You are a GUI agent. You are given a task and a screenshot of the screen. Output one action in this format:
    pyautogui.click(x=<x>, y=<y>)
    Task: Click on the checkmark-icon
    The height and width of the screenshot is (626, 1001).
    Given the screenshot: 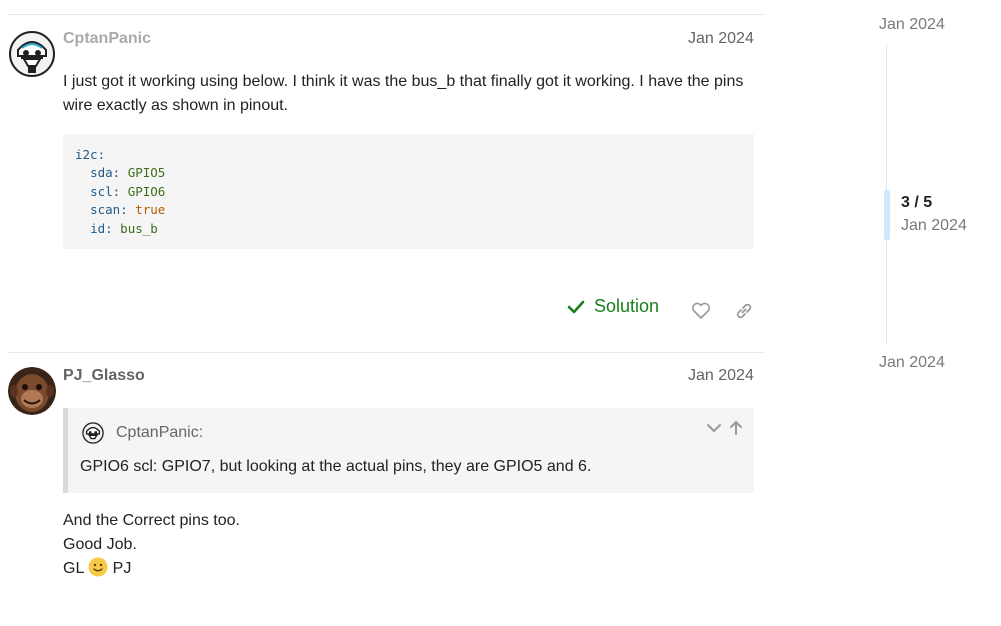 What is the action you would take?
    pyautogui.click(x=576, y=306)
    